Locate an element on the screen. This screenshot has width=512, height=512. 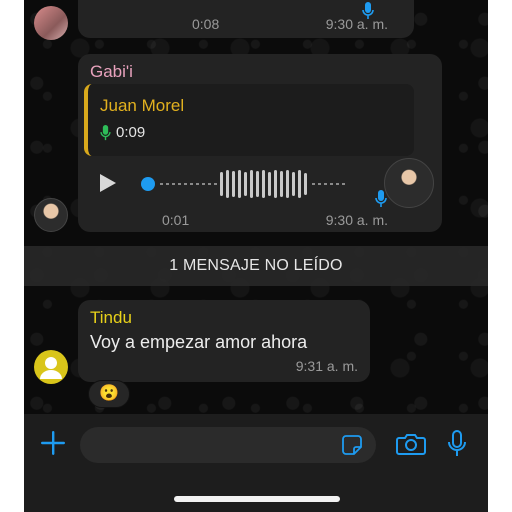
sender-name: Gabi'i is located at coordinates (111, 71).